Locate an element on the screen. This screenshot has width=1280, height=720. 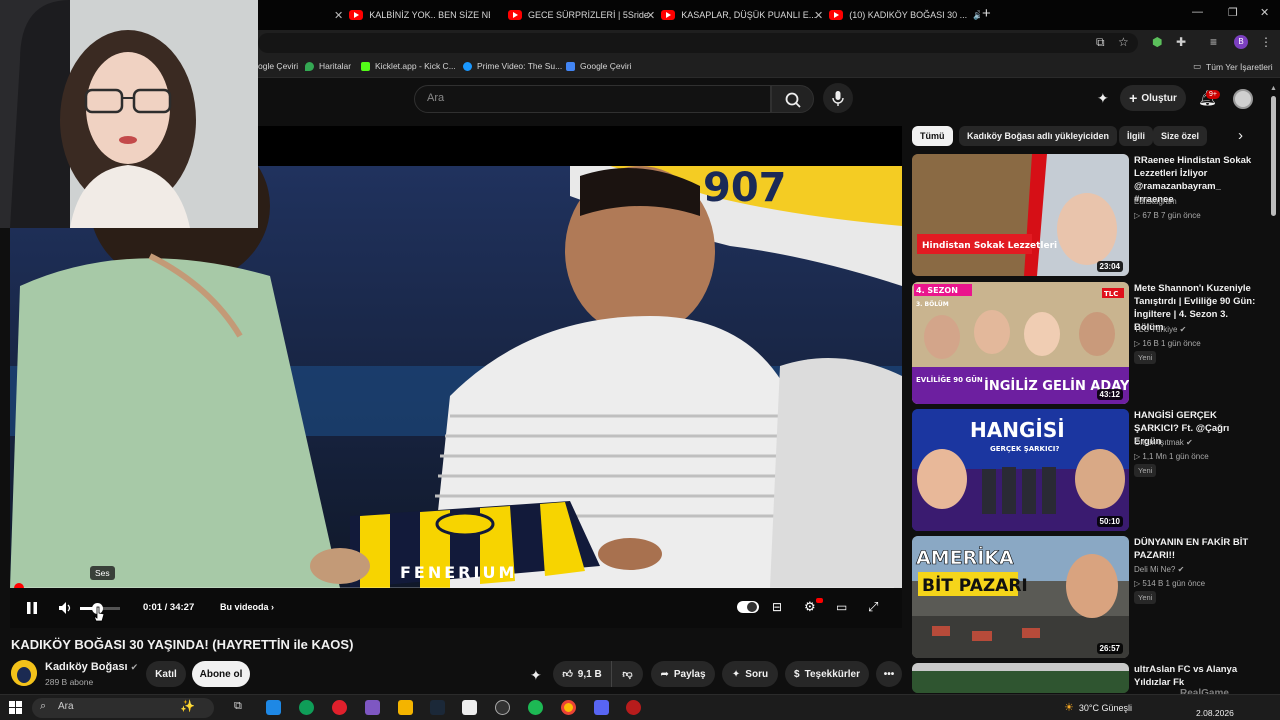
subscribe-button: Abone ol is located at coordinates (221, 674).